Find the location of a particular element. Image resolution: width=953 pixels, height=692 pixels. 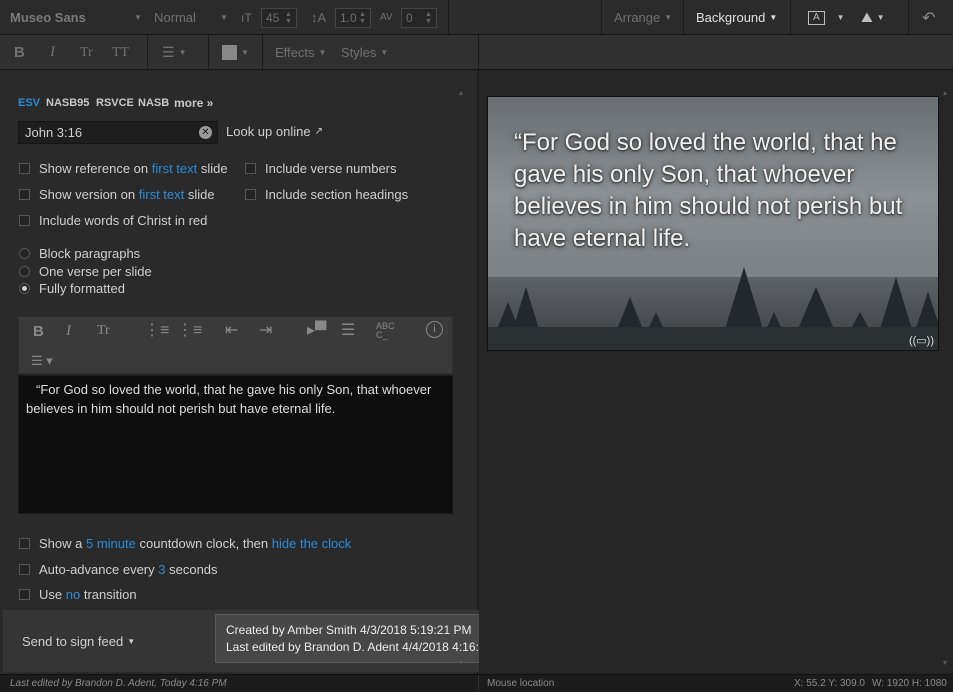

auto-advance-checkbox is located at coordinates (24, 569).